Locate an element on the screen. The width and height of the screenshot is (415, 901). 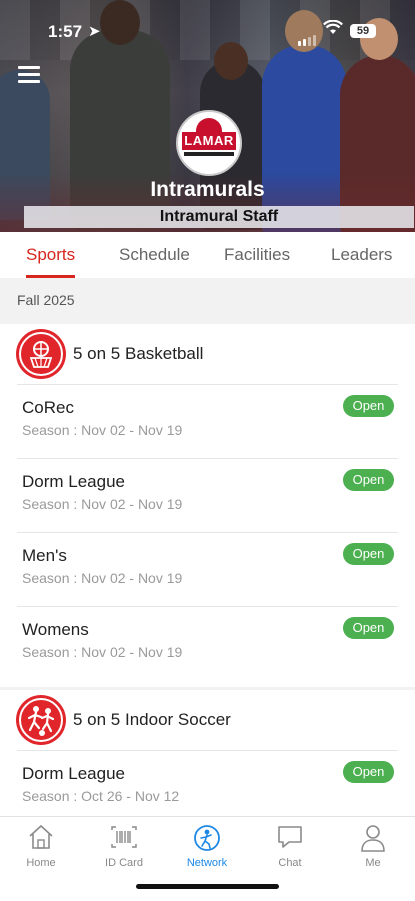
status-time: 1:57 is located at coordinates (65, 31).